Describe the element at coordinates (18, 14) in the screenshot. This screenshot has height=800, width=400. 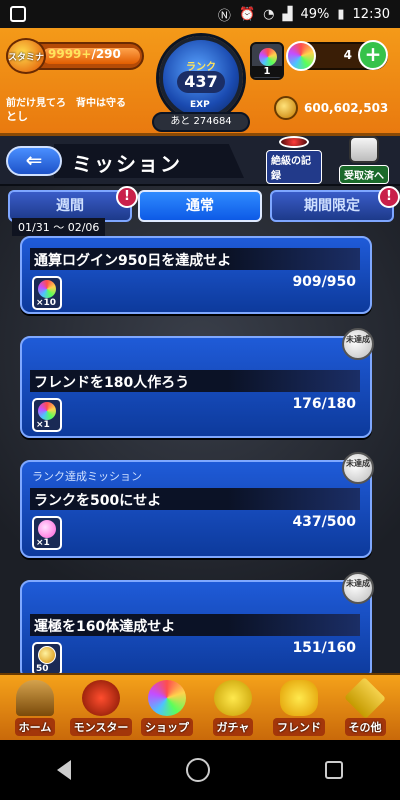
I see `app-notification-icon` at that location.